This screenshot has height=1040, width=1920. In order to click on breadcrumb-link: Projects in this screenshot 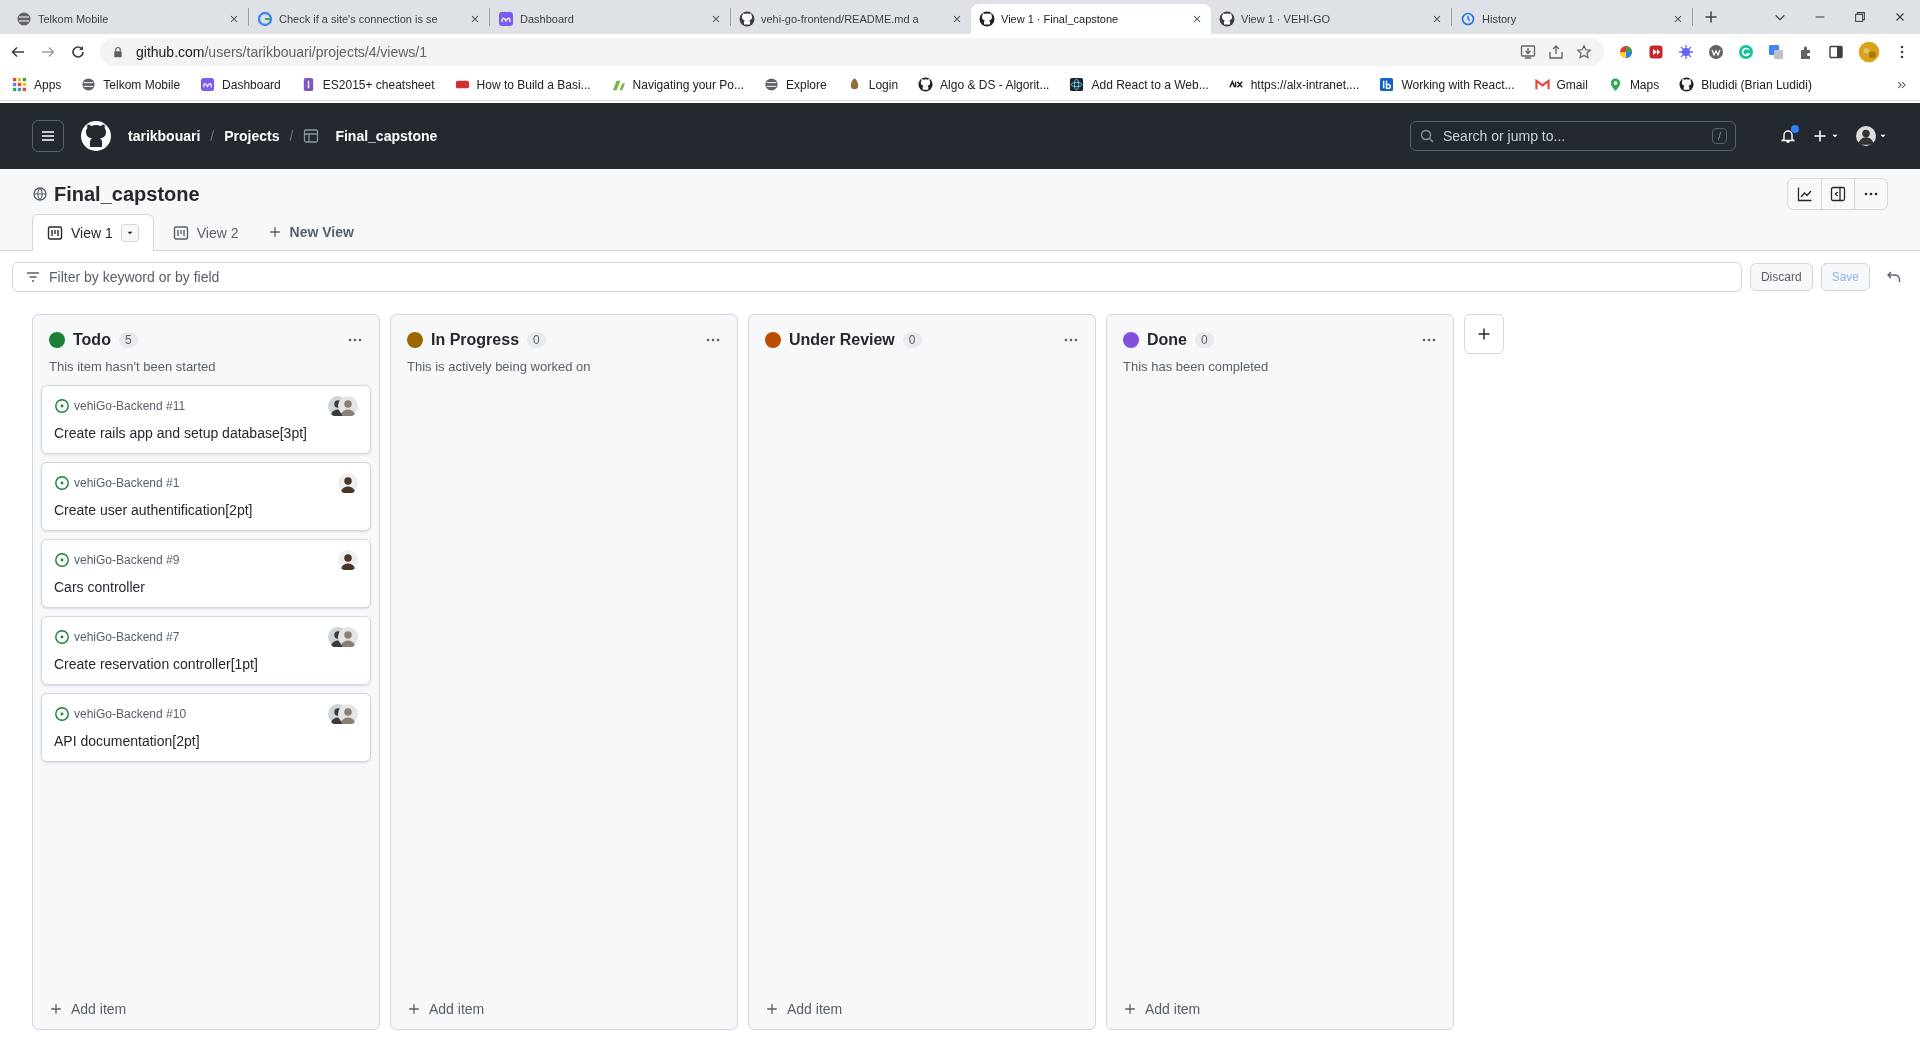, I will do `click(252, 136)`.